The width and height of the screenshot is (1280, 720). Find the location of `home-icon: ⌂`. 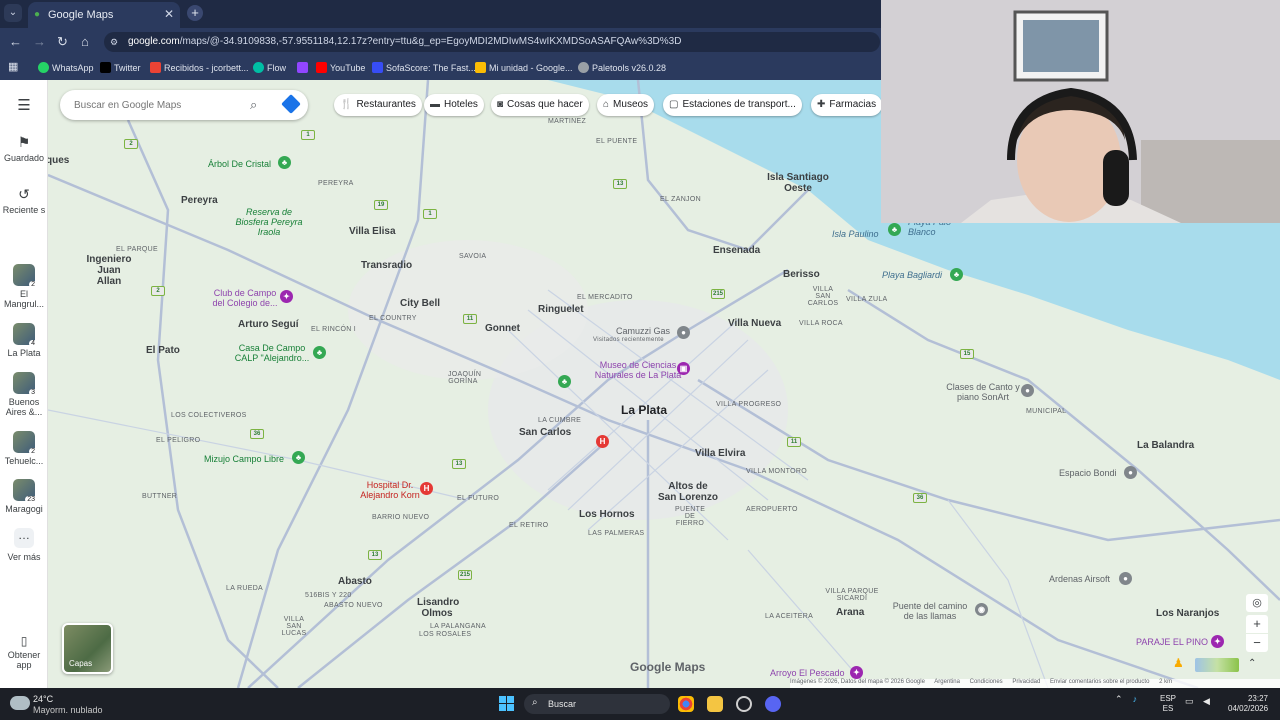

home-icon: ⌂ is located at coordinates (85, 41).